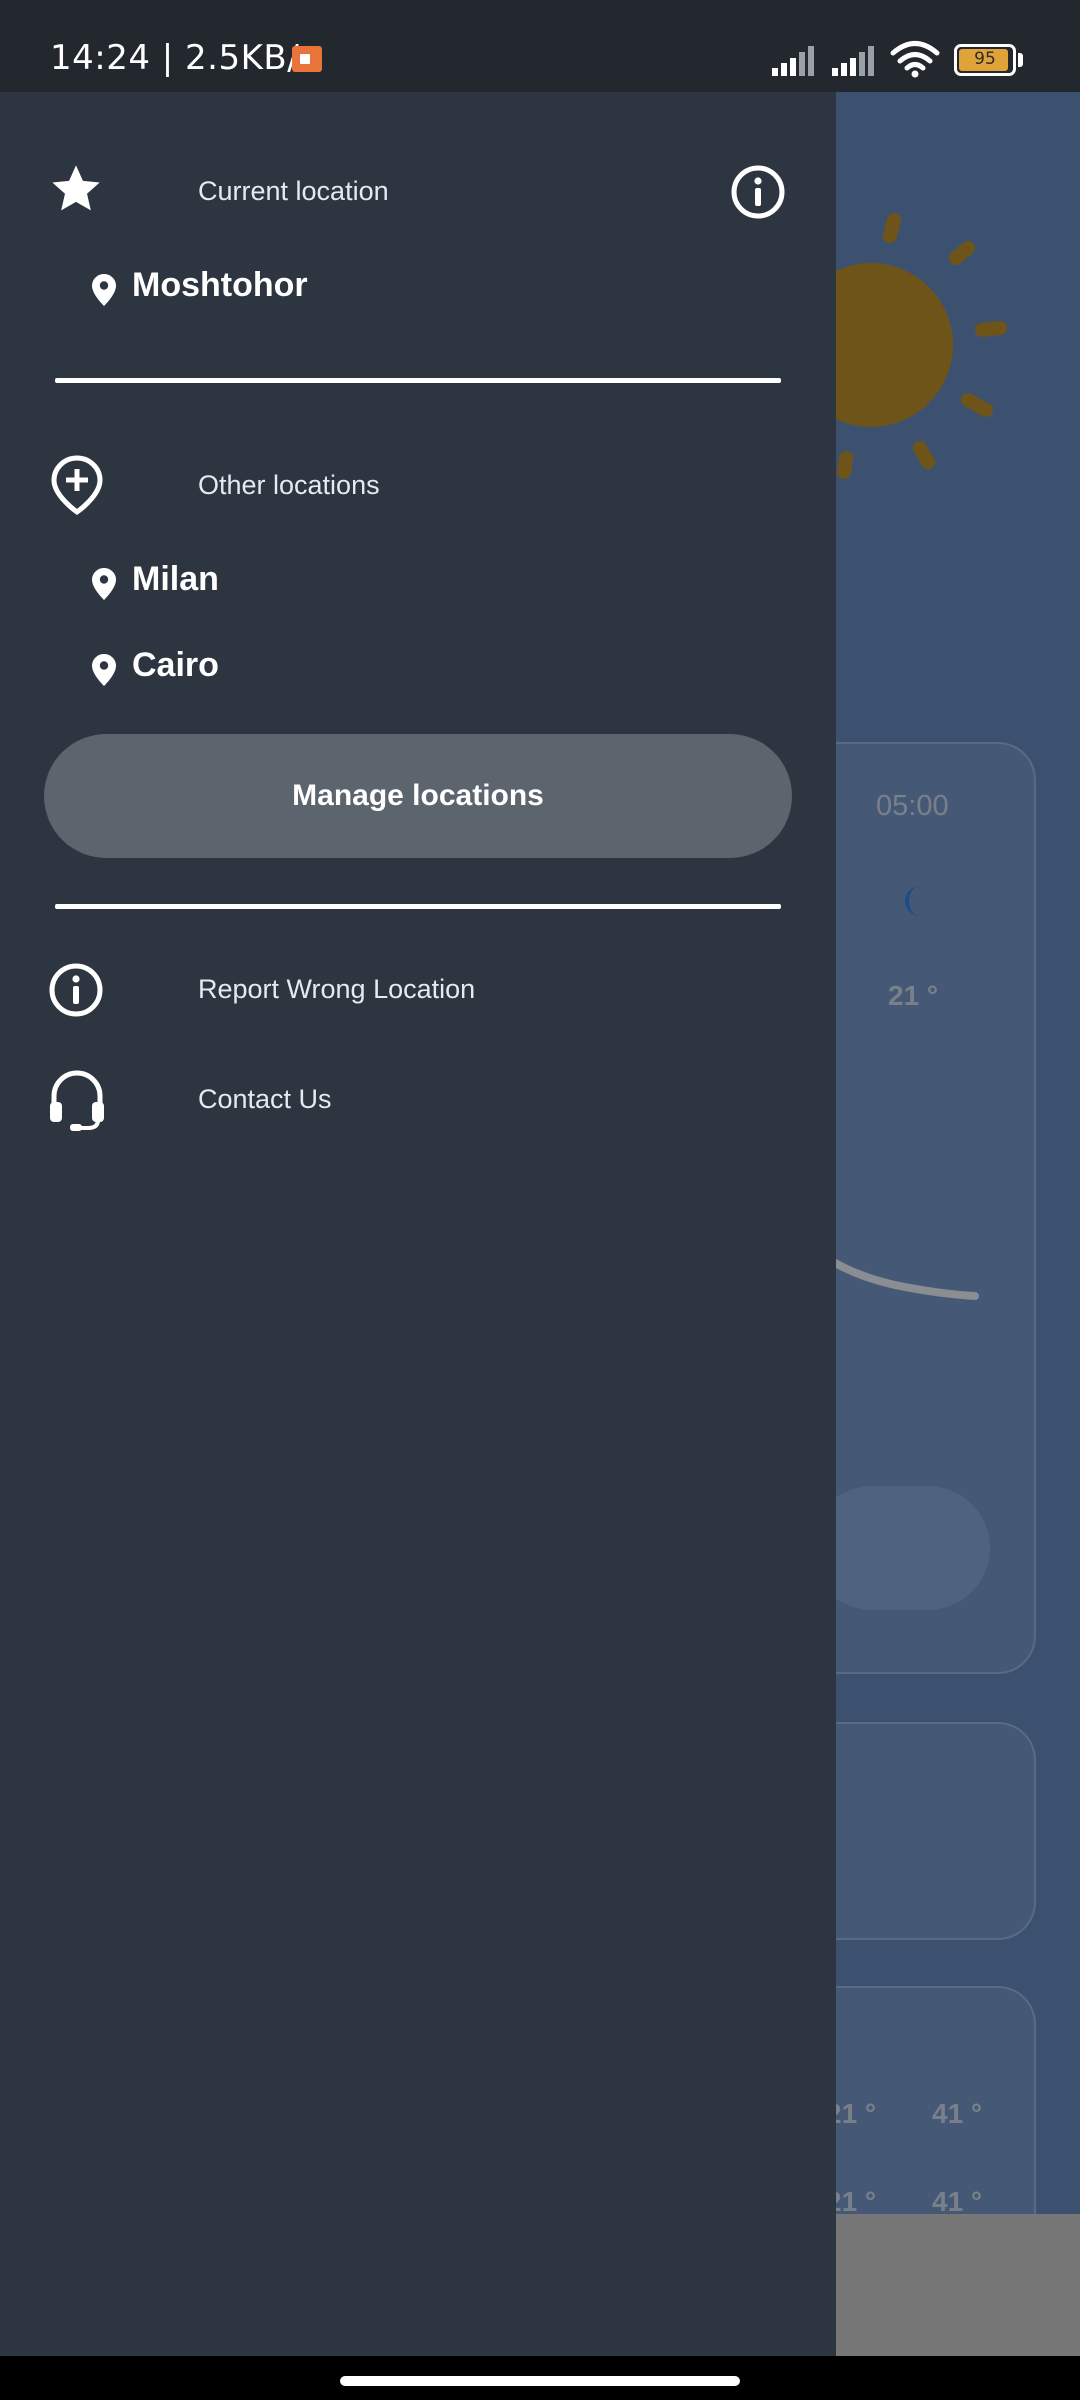 Image resolution: width=1080 pixels, height=2400 pixels. Describe the element at coordinates (915, 59) in the screenshot. I see `wifi-icon` at that location.